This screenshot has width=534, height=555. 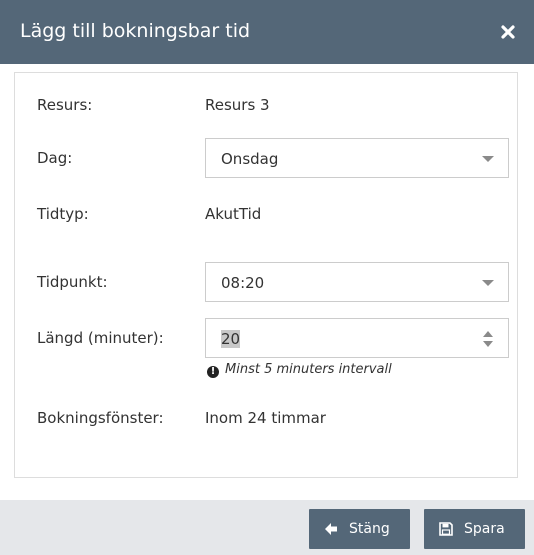 I want to click on dialog-footer: Stäng Spara, so click(x=267, y=527).